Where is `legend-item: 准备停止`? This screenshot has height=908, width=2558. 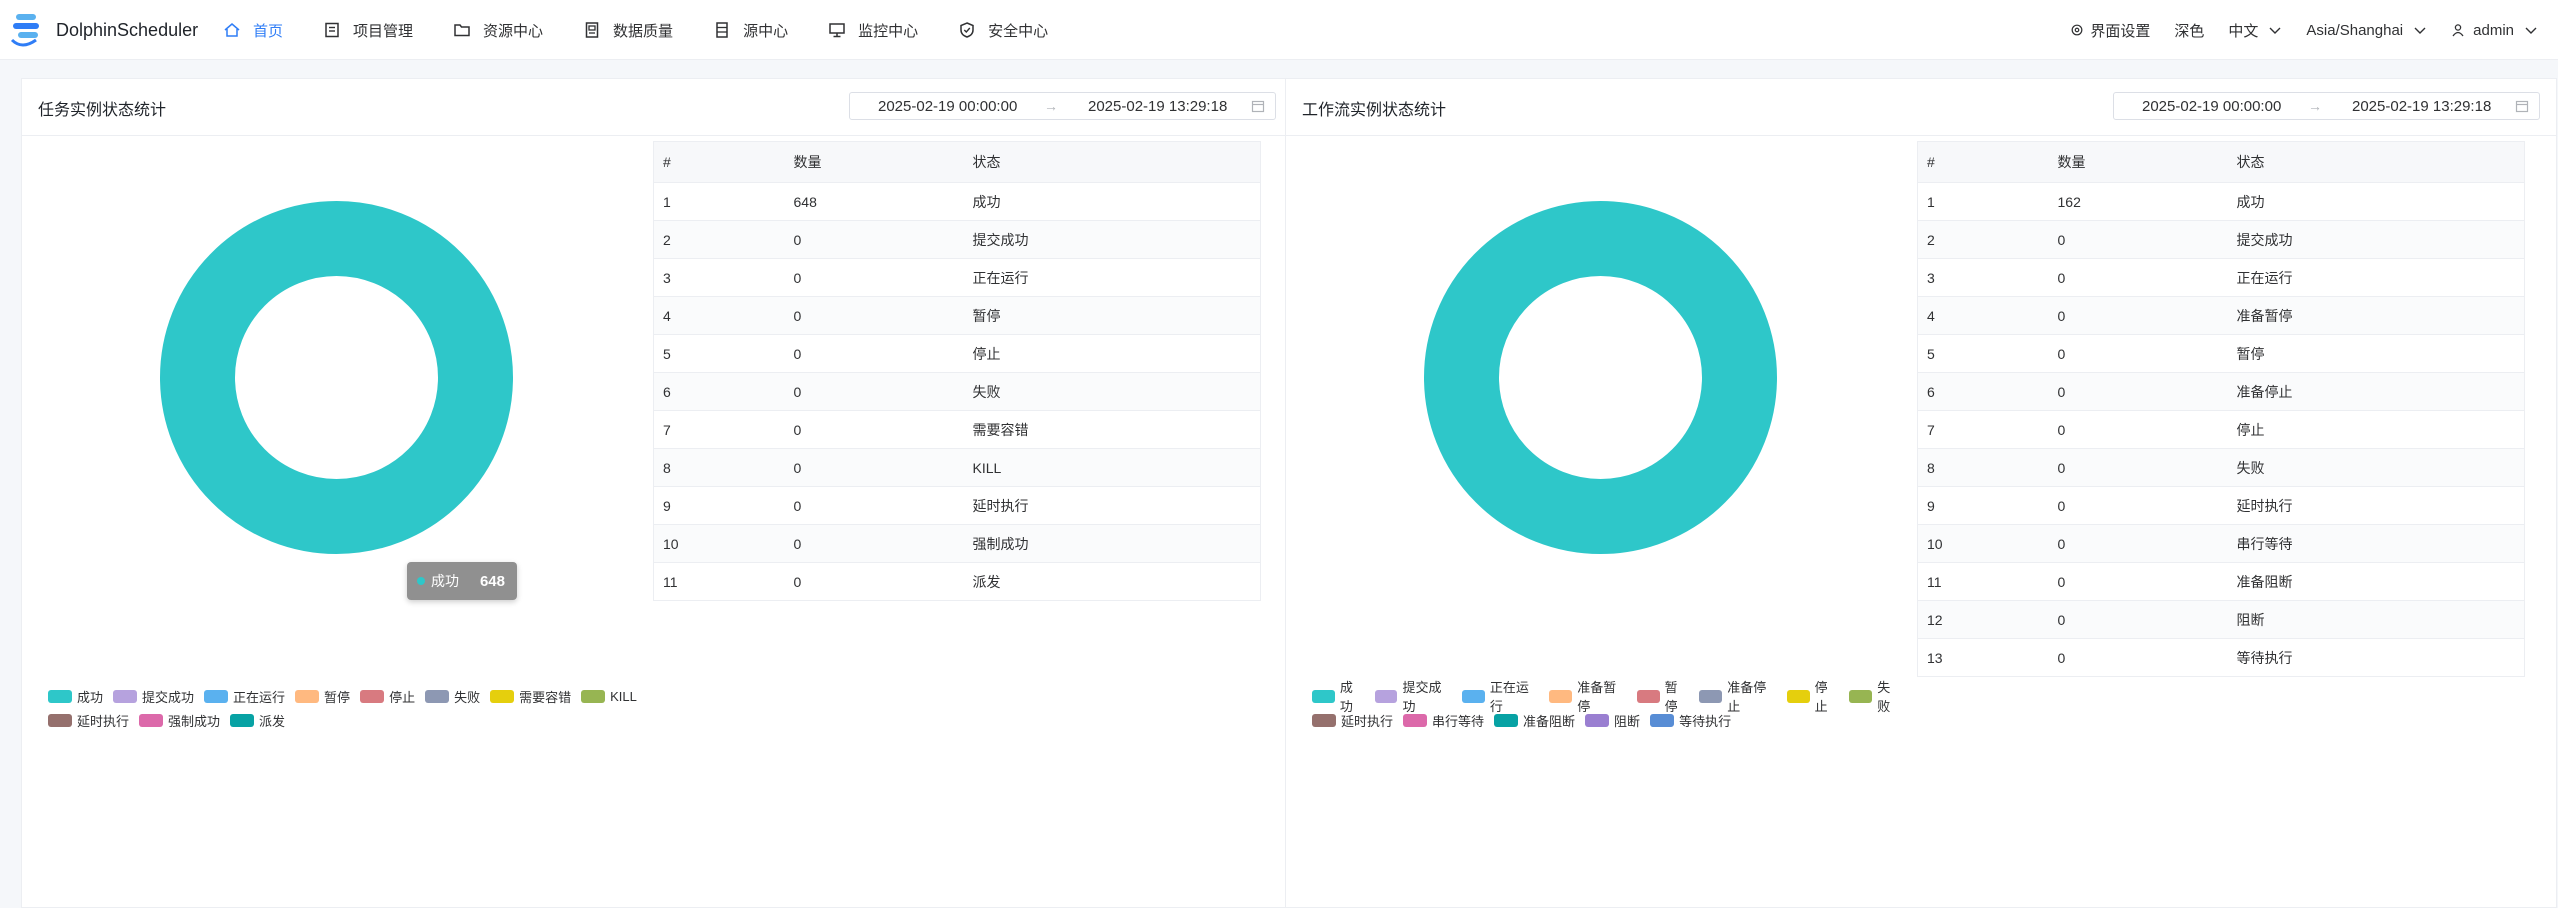
legend-item: 准备停止 is located at coordinates (1737, 696).